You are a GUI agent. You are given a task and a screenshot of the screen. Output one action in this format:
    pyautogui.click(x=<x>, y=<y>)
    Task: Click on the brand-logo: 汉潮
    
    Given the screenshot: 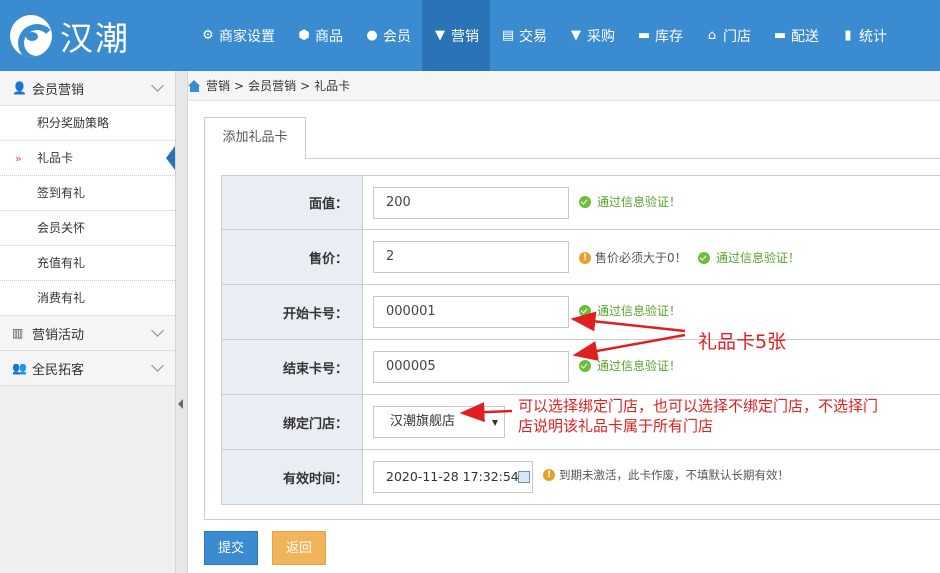 What is the action you would take?
    pyautogui.click(x=70, y=36)
    